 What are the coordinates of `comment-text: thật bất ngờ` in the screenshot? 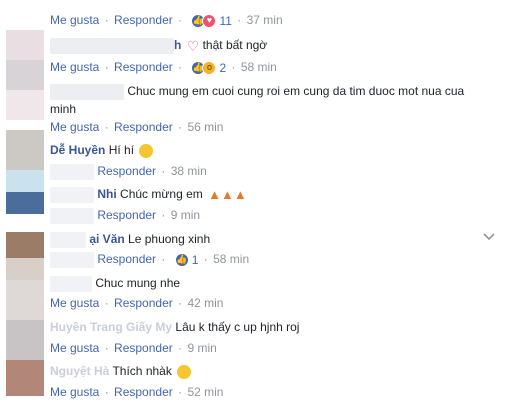 It's located at (235, 45).